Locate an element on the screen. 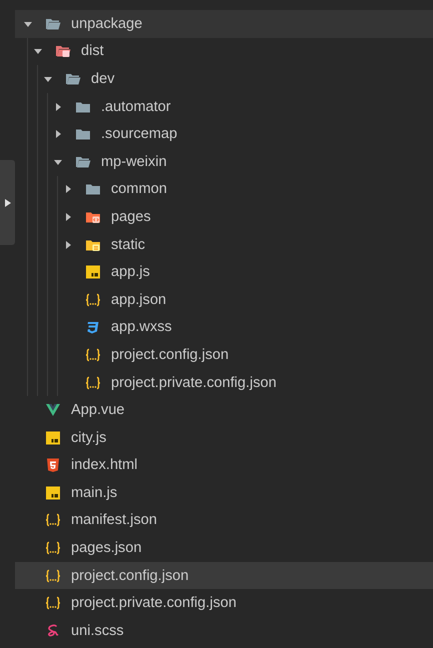  file-name: app.js is located at coordinates (130, 272).